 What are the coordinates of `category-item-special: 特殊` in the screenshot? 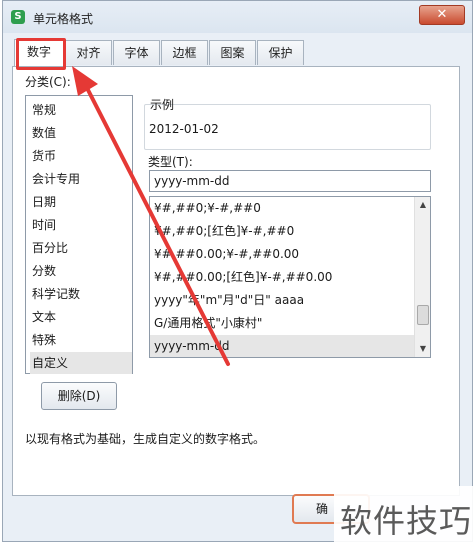 It's located at (81, 340).